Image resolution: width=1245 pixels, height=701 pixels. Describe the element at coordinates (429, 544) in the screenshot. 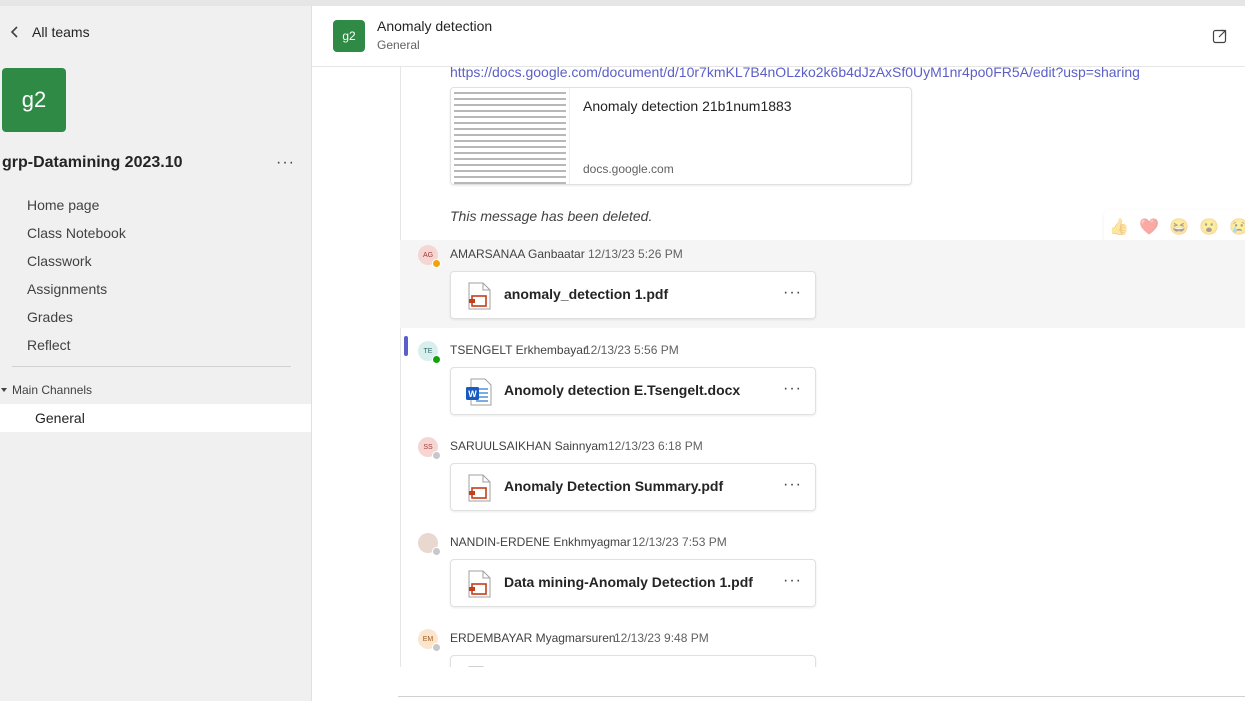

I see `avatar` at that location.